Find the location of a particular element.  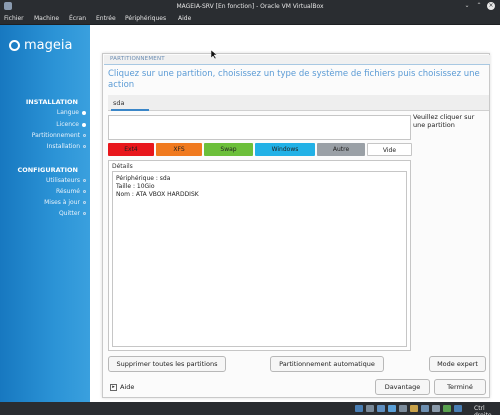

mouse-cursor-icon is located at coordinates (214, 54).